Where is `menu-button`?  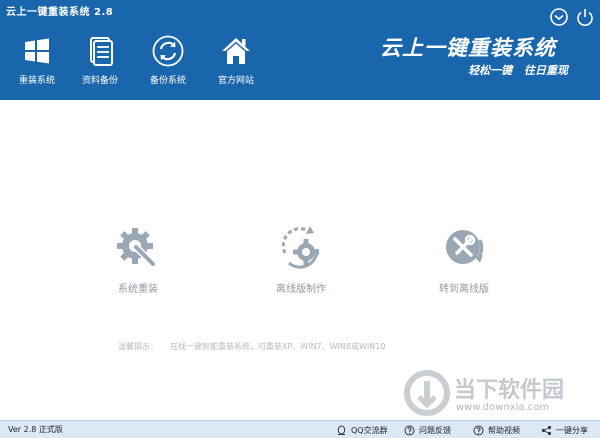 menu-button is located at coordinates (559, 17).